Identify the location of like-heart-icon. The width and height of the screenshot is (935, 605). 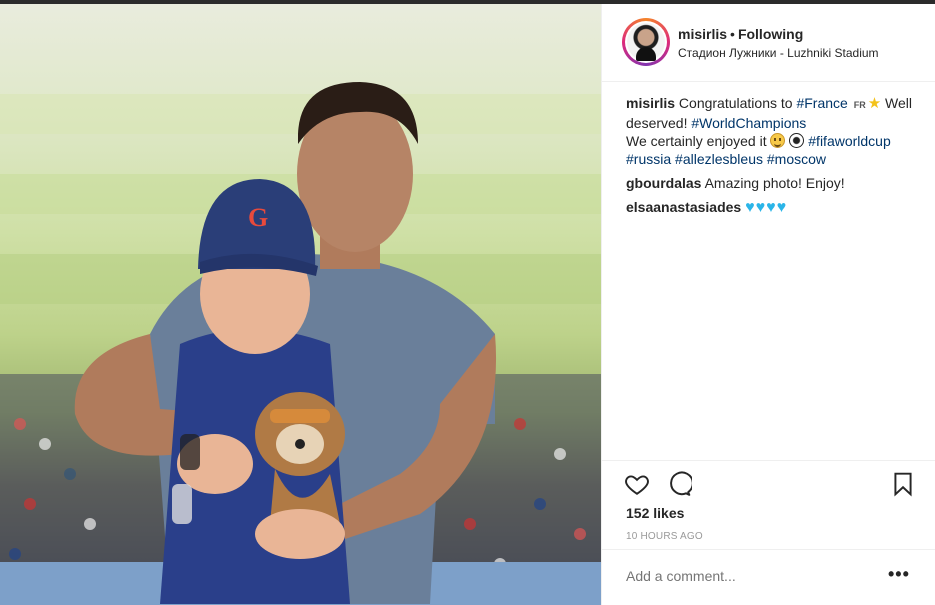
(637, 484).